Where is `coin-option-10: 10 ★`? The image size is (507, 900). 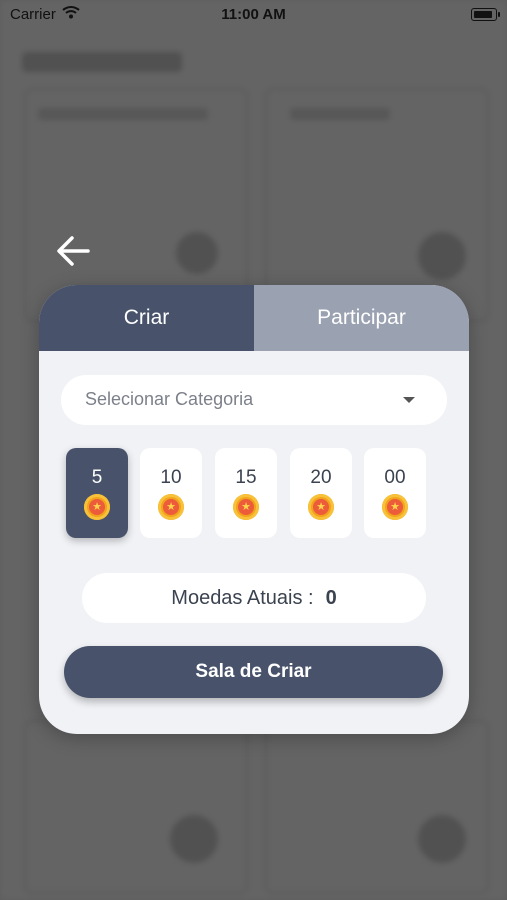 coin-option-10: 10 ★ is located at coordinates (171, 493).